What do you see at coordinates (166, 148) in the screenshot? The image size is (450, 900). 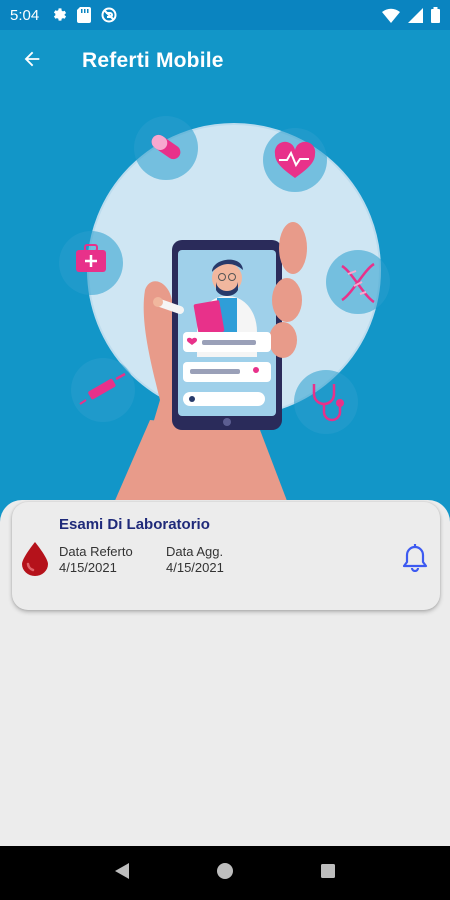 I see `pill-icon` at bounding box center [166, 148].